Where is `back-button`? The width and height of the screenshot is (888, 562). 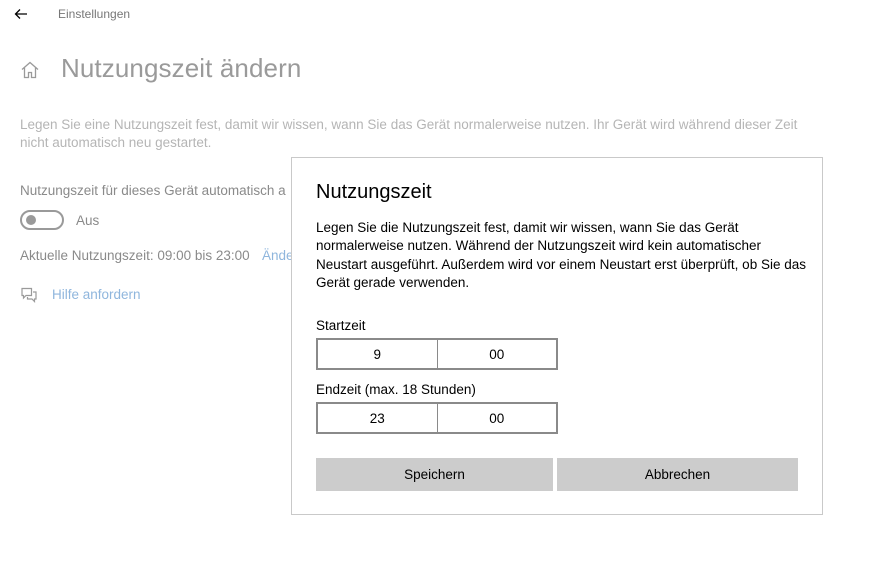
back-button is located at coordinates (21, 14).